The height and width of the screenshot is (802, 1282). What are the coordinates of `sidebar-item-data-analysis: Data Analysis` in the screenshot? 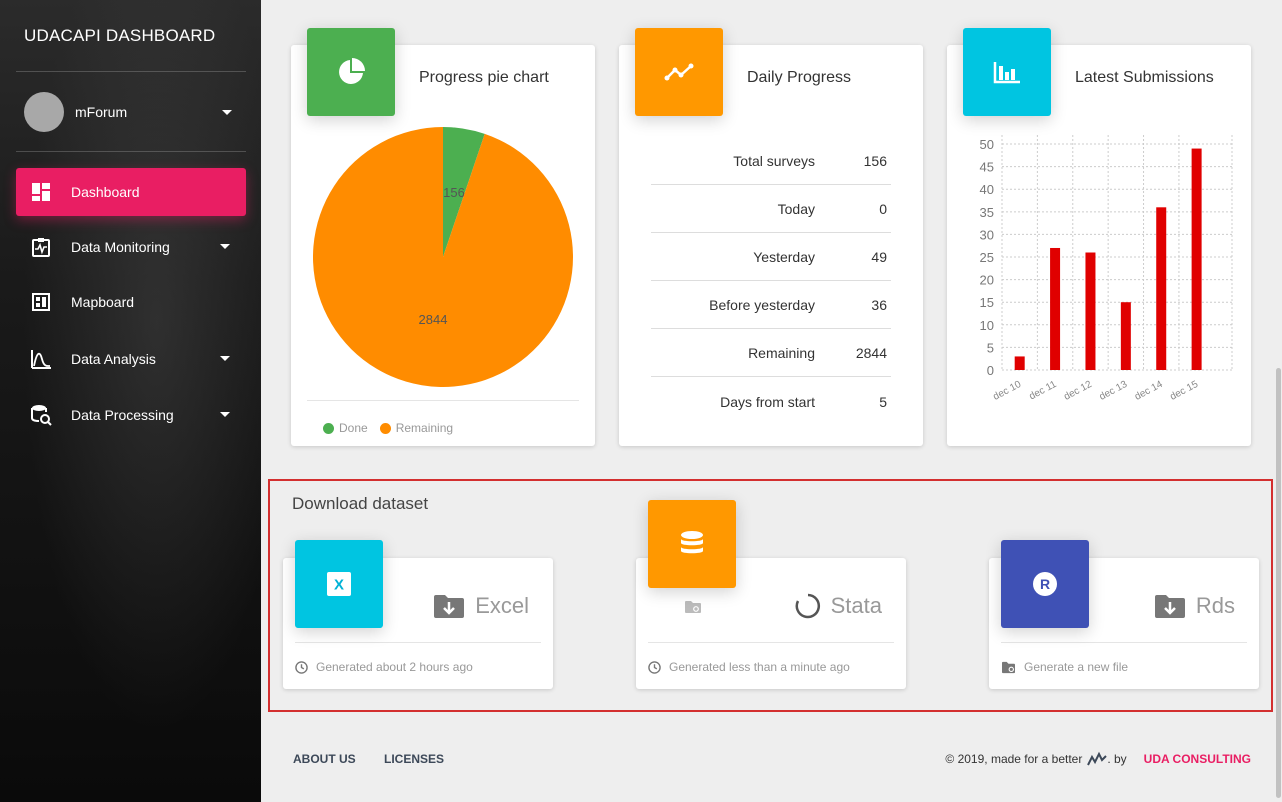 It's located at (131, 359).